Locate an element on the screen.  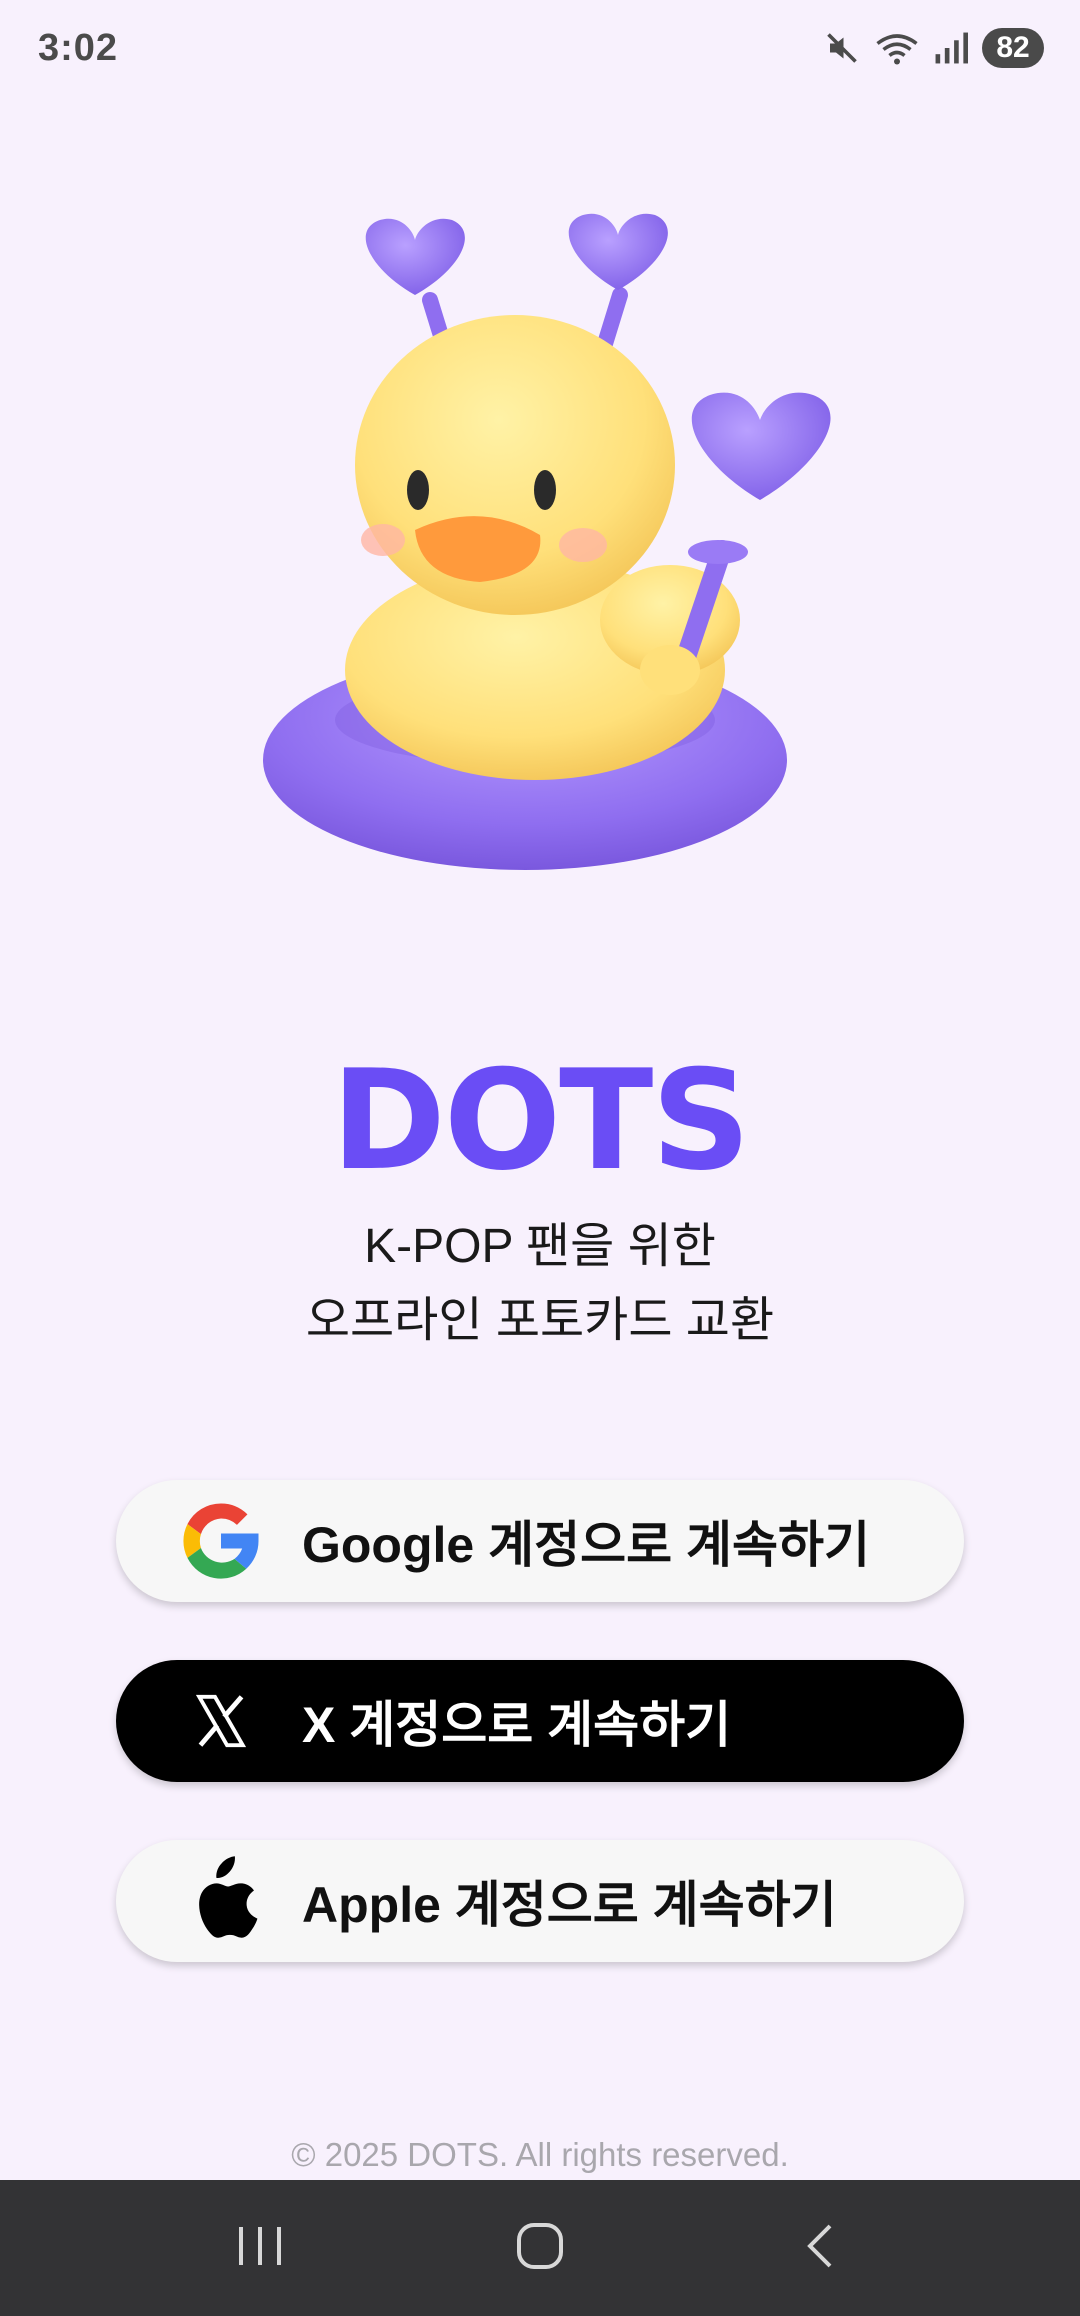
google-login-button: Google 계정으로 계속하기 is located at coordinates (540, 1541).